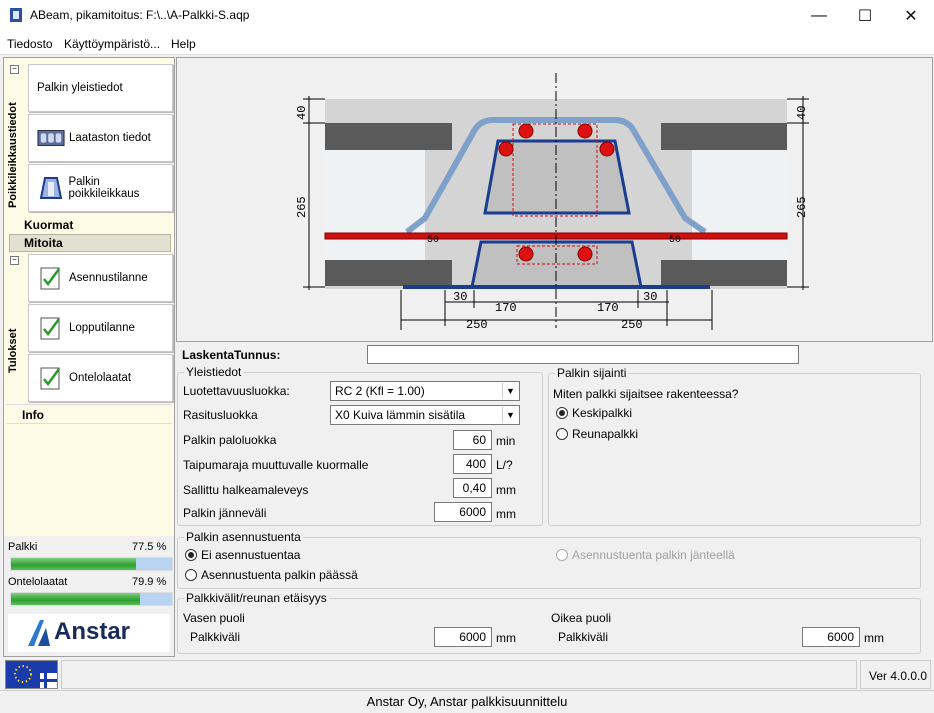 This screenshot has width=934, height=713. I want to click on minimize-button: —, so click(819, 15).